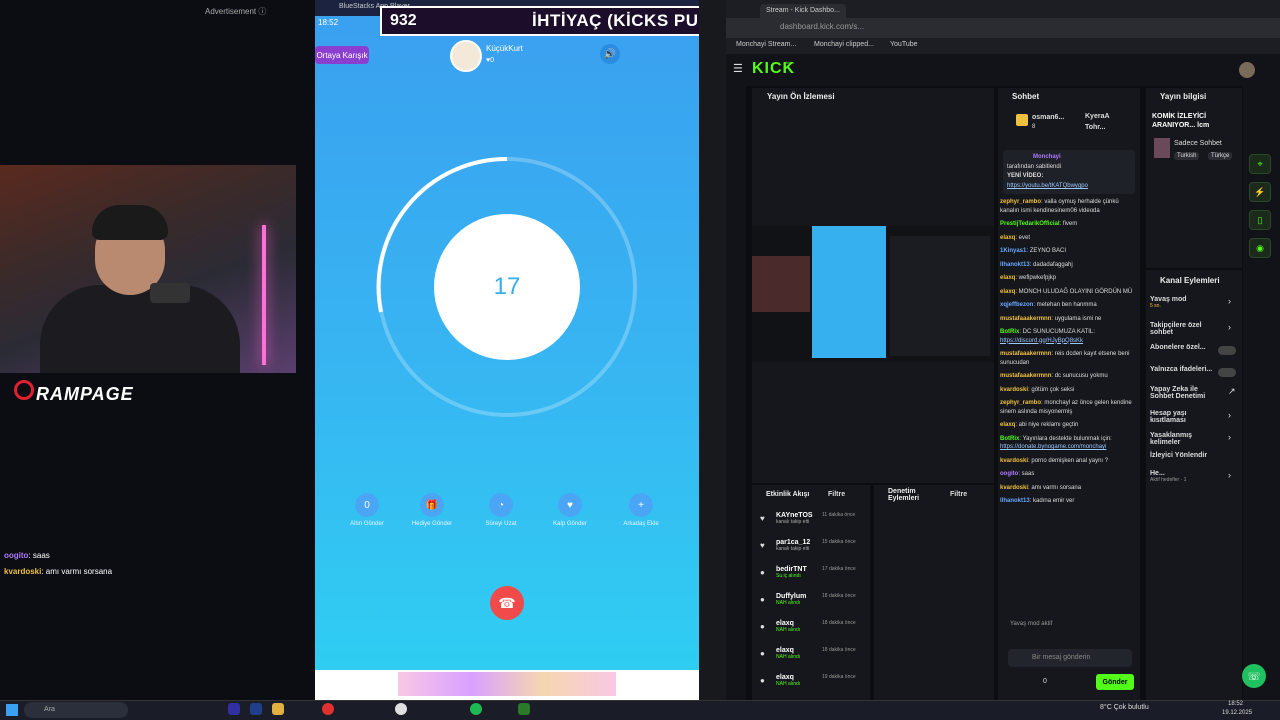 The image size is (1280, 720). I want to click on event-detail: kanalı takip etti, so click(793, 522).